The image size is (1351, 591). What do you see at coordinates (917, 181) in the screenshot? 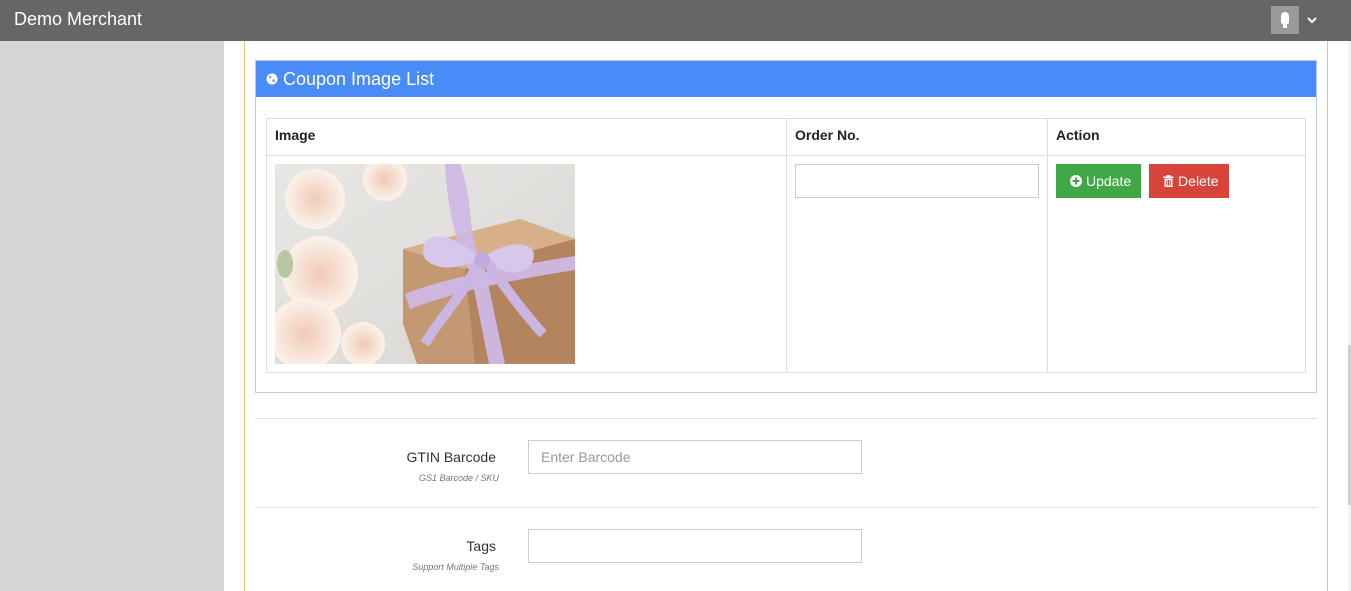
I see `order-no-input` at bounding box center [917, 181].